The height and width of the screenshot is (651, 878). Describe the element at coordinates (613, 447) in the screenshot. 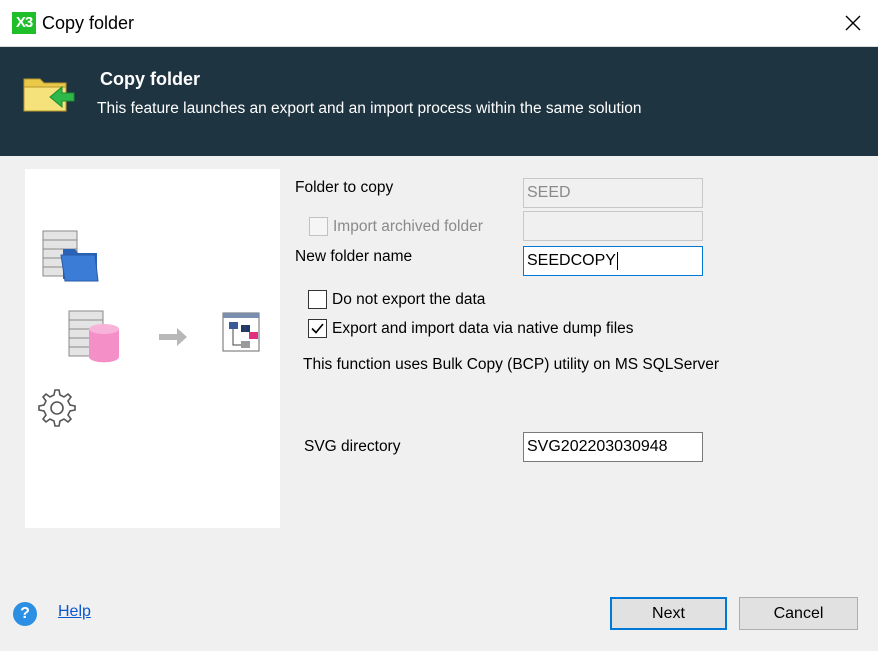

I see `svg-directory-input: SVG202203030948` at that location.